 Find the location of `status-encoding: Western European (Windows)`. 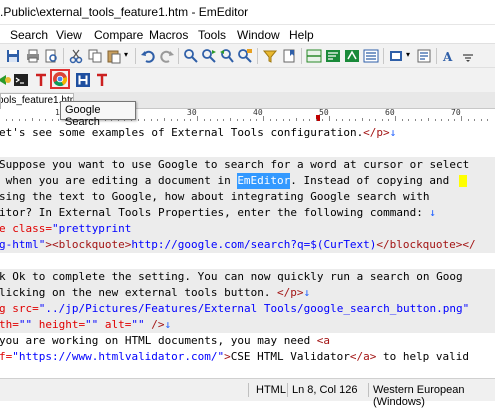

status-encoding: Western European (Windows) is located at coordinates (434, 396).